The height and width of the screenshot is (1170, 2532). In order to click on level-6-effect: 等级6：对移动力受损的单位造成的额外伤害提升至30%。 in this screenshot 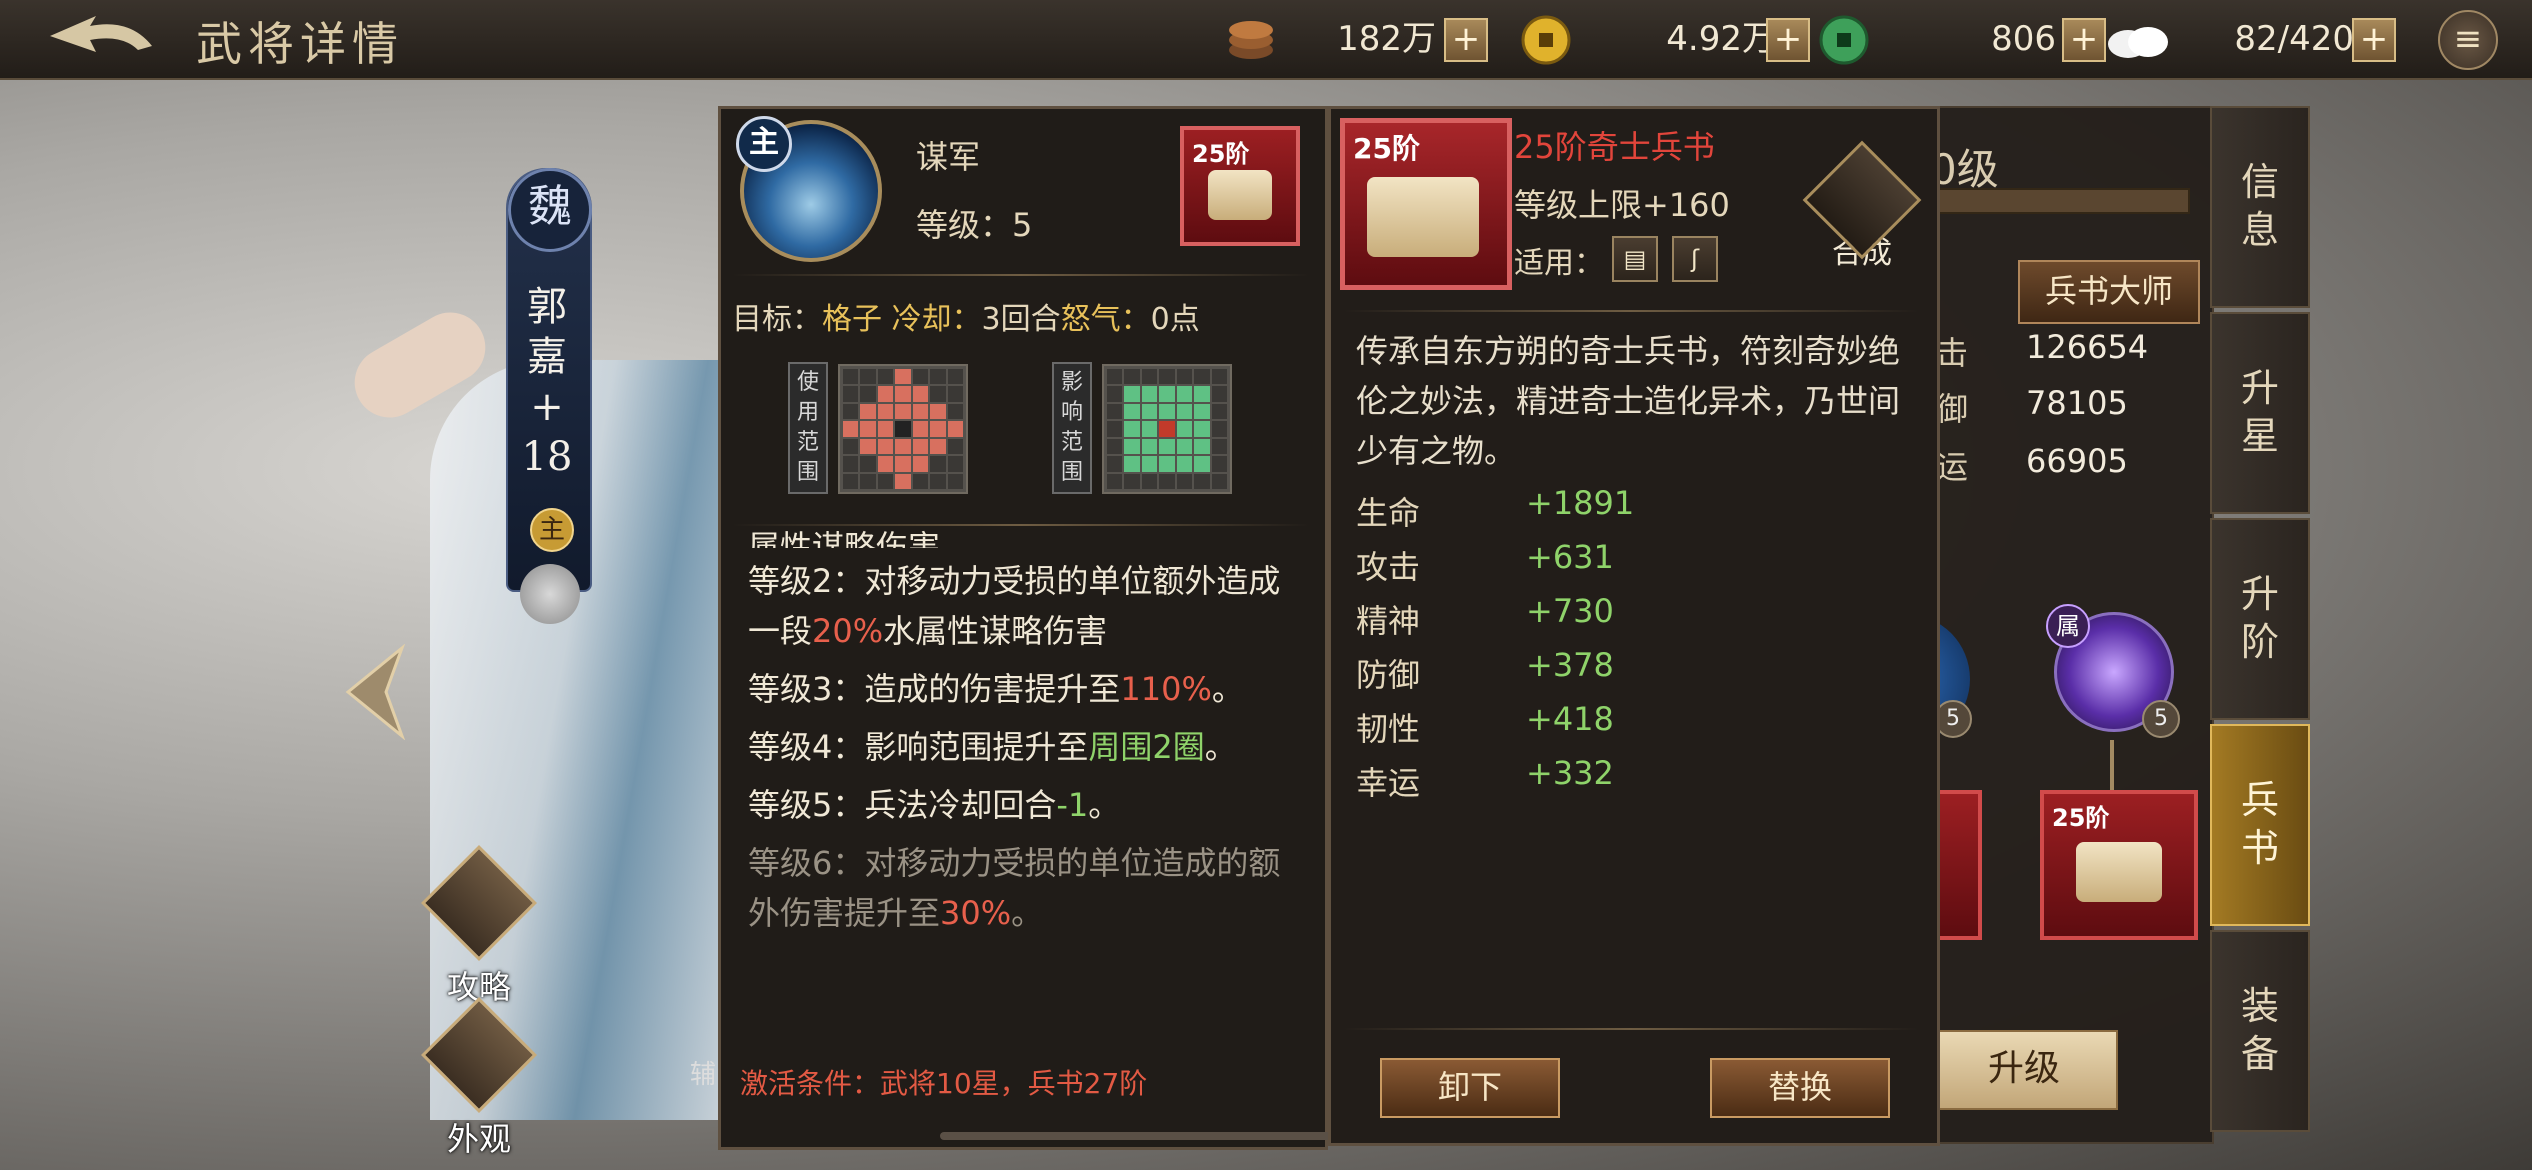, I will do `click(1014, 888)`.